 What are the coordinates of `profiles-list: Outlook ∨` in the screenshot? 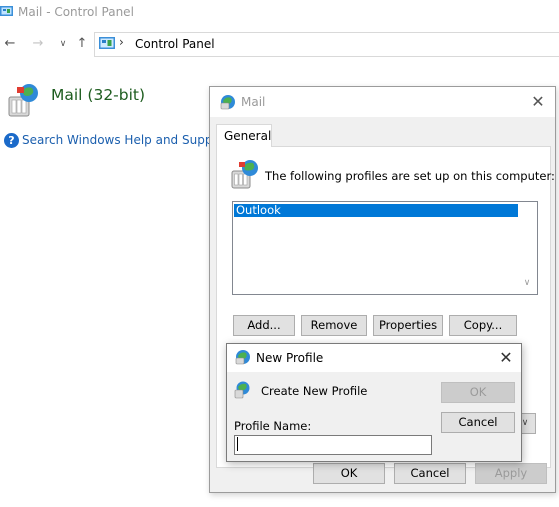 It's located at (385, 248).